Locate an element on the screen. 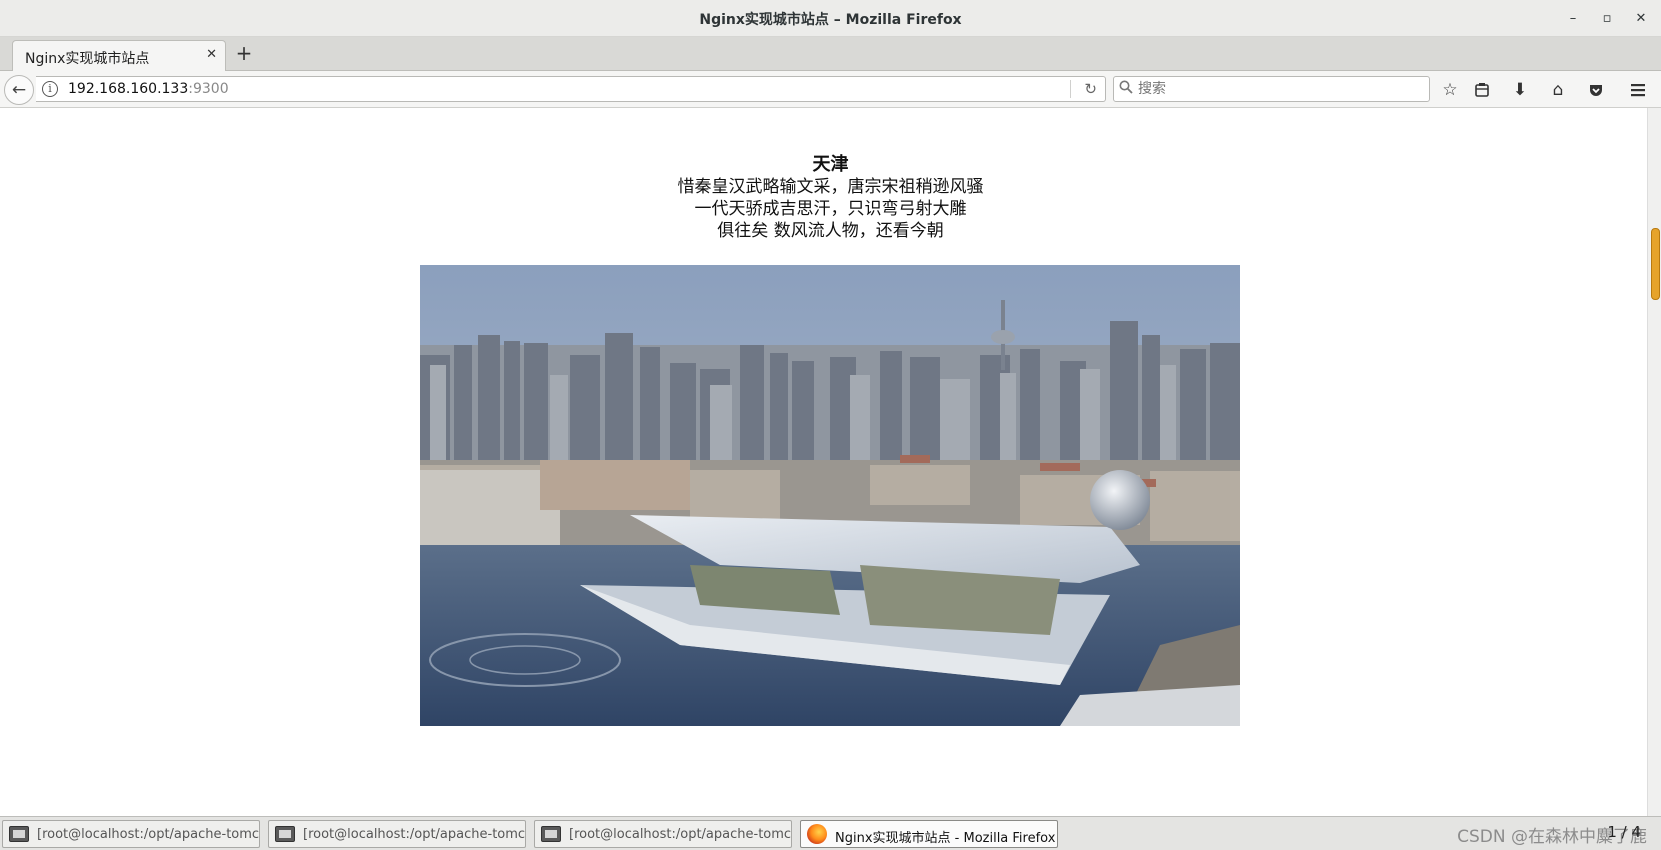  new-tab-button: + is located at coordinates (244, 53).